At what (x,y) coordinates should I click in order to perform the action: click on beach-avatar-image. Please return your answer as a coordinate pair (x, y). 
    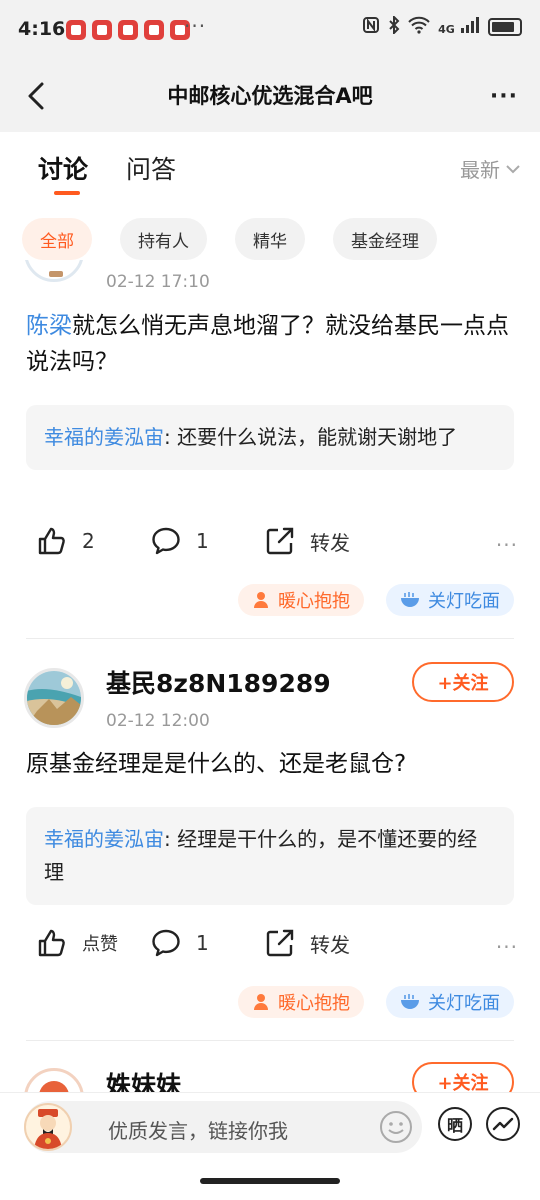
    Looking at the image, I should click on (54, 698).